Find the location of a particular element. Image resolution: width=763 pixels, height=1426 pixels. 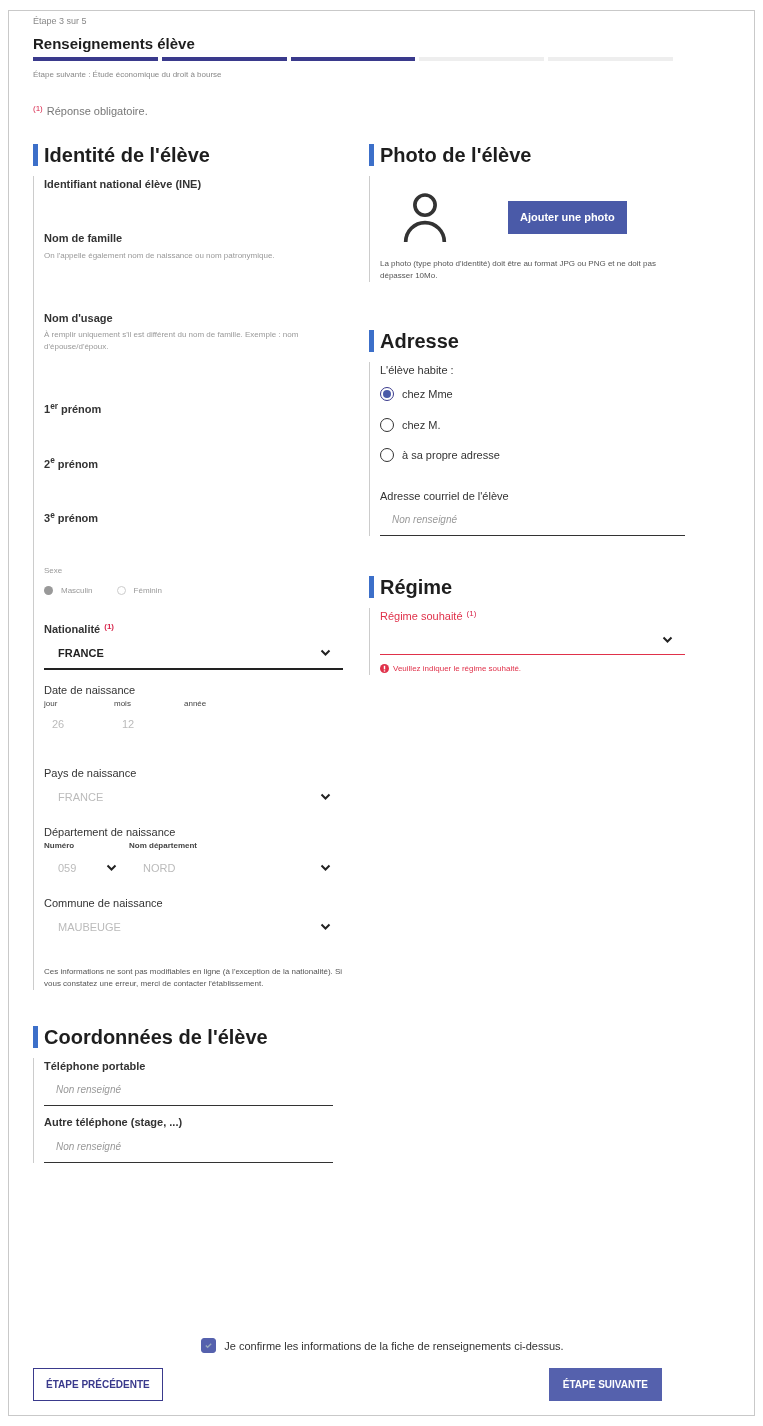

field-label: Autre téléphone (stage, ...) is located at coordinates (114, 1122).